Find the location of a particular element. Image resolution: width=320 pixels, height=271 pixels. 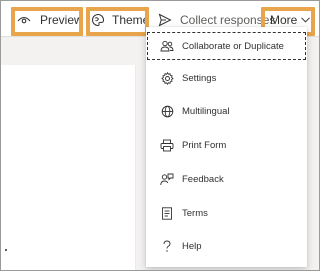

menu-item-label: Print Form is located at coordinates (204, 145).